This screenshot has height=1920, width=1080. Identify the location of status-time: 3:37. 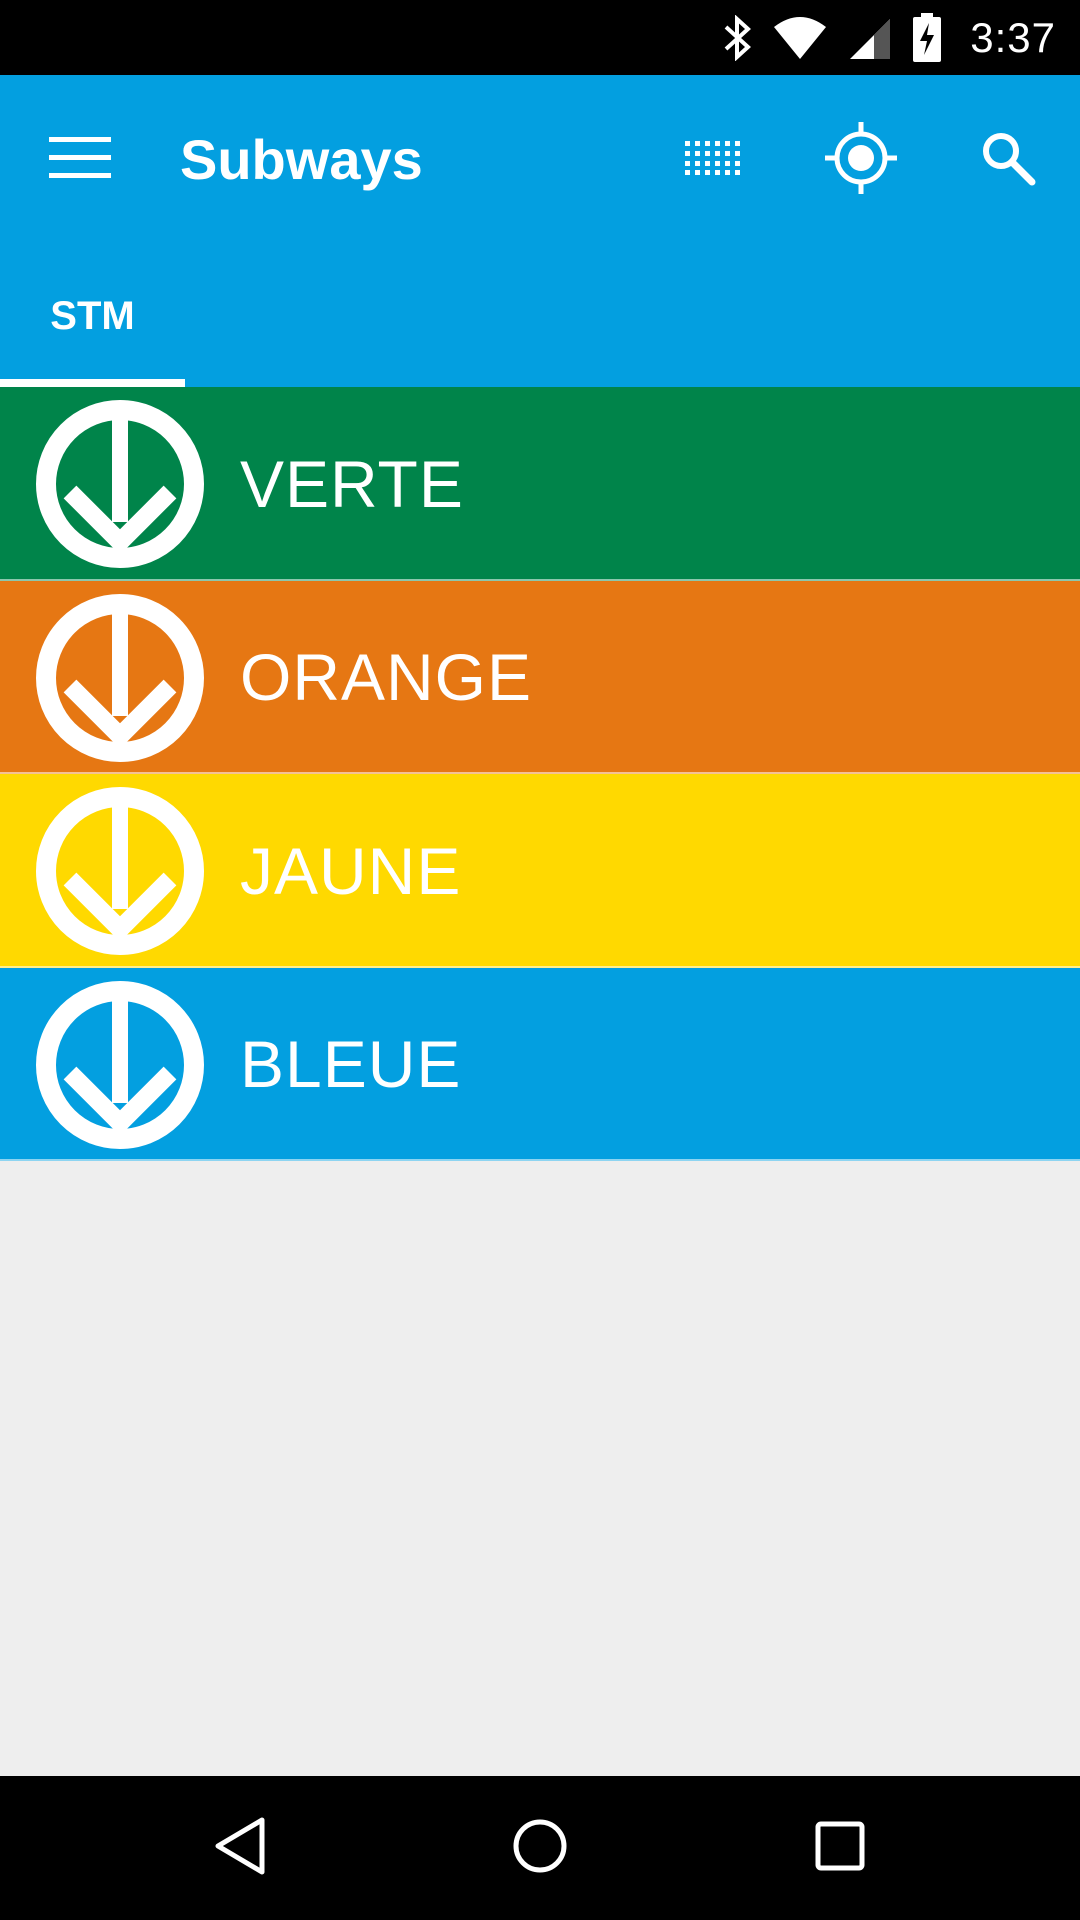
(1013, 37).